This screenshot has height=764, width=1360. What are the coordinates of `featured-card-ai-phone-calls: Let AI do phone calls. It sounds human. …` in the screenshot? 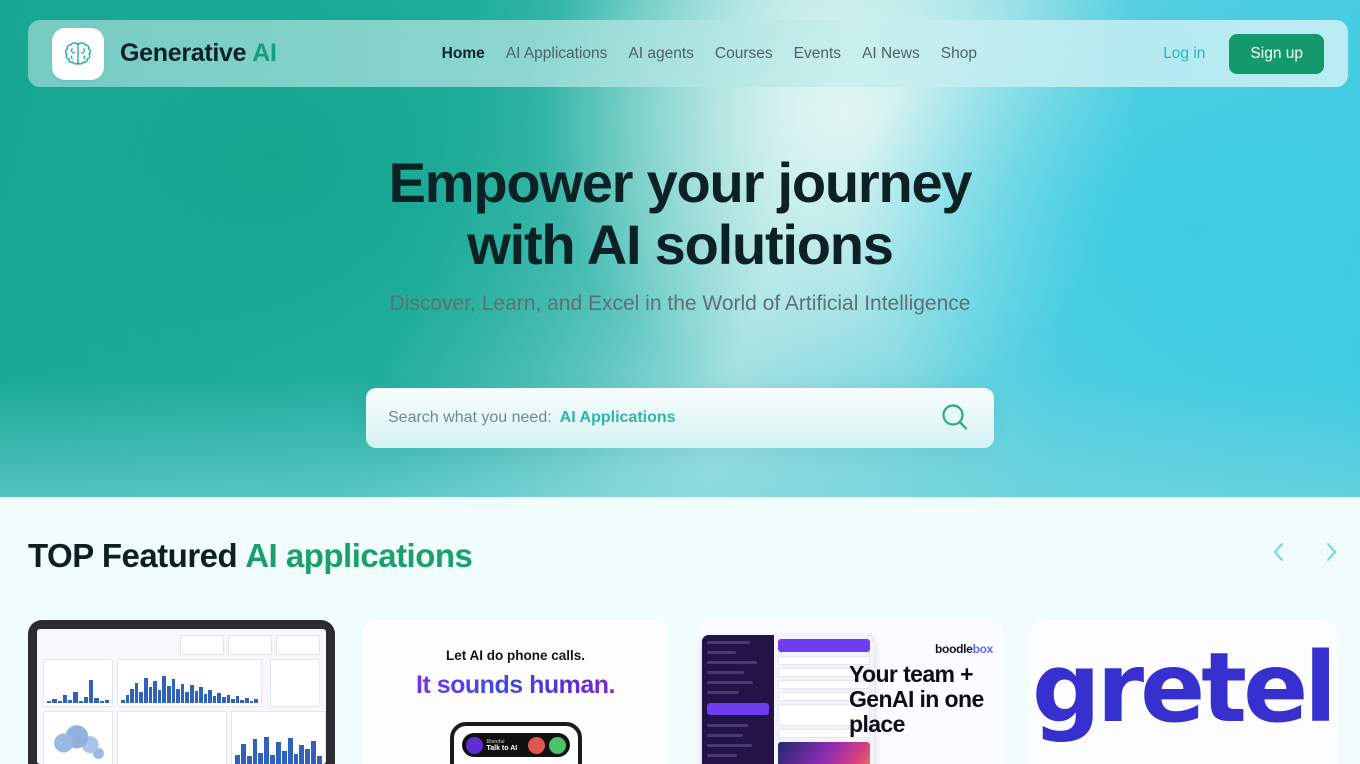 It's located at (515, 692).